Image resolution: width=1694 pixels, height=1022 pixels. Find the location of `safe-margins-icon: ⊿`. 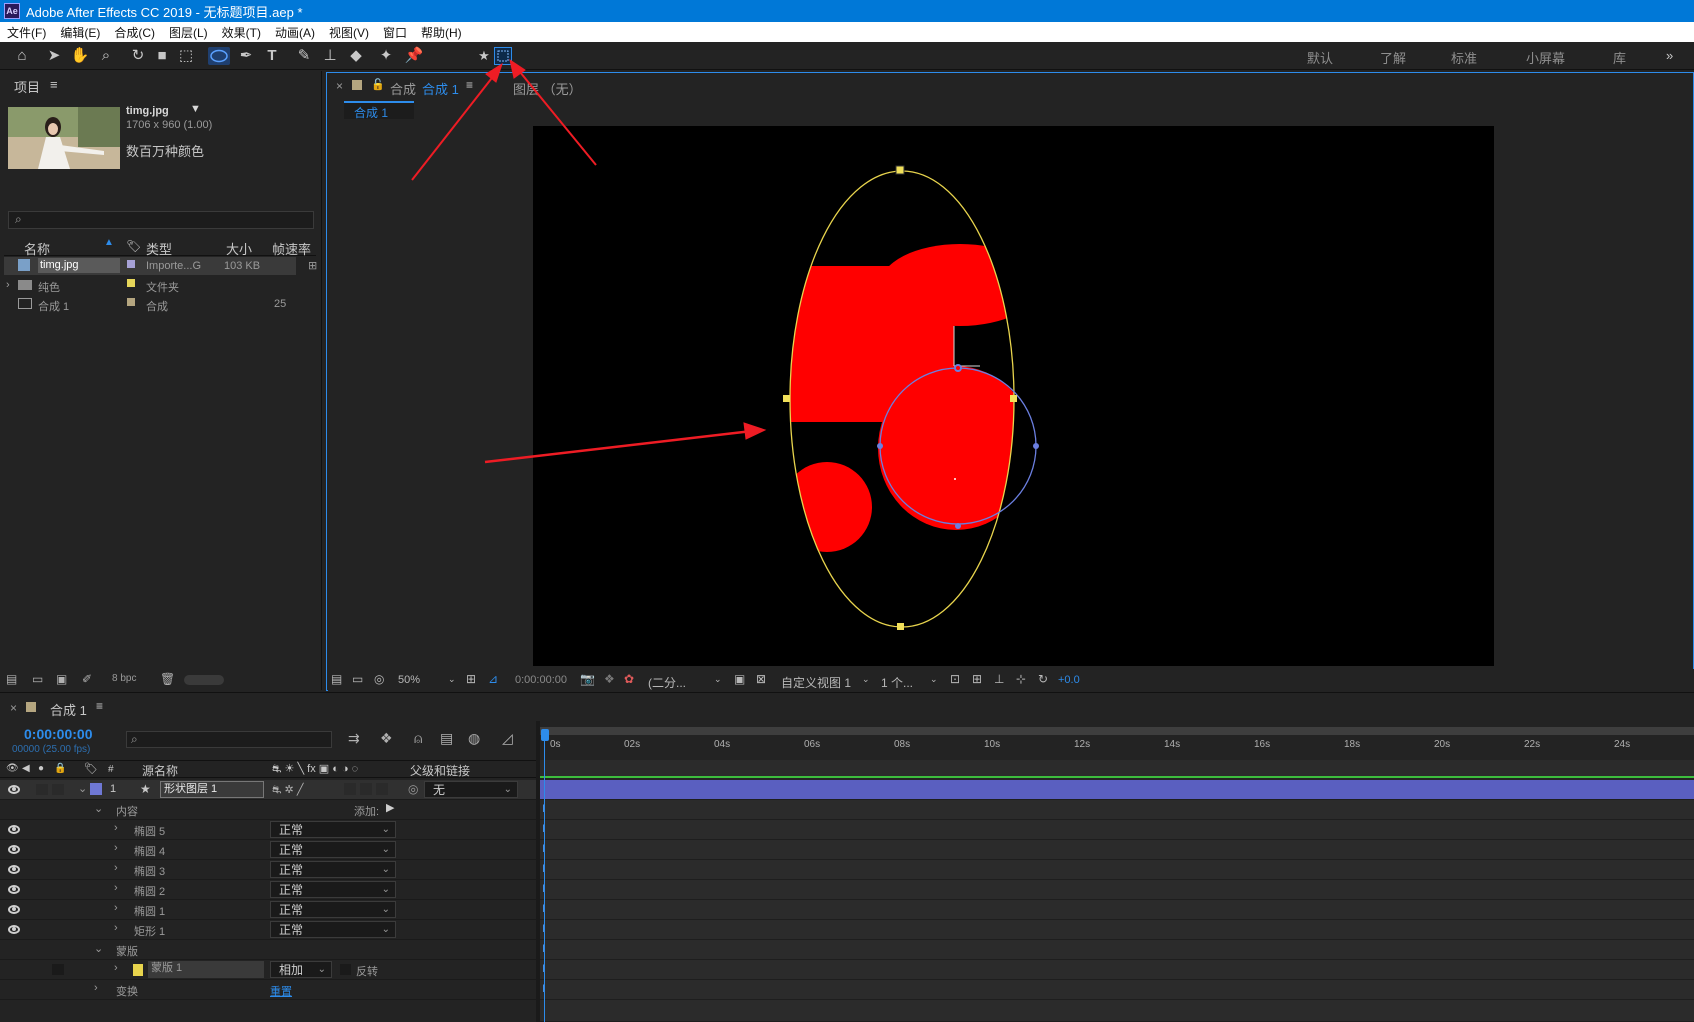

safe-margins-icon: ⊿ is located at coordinates (493, 679).